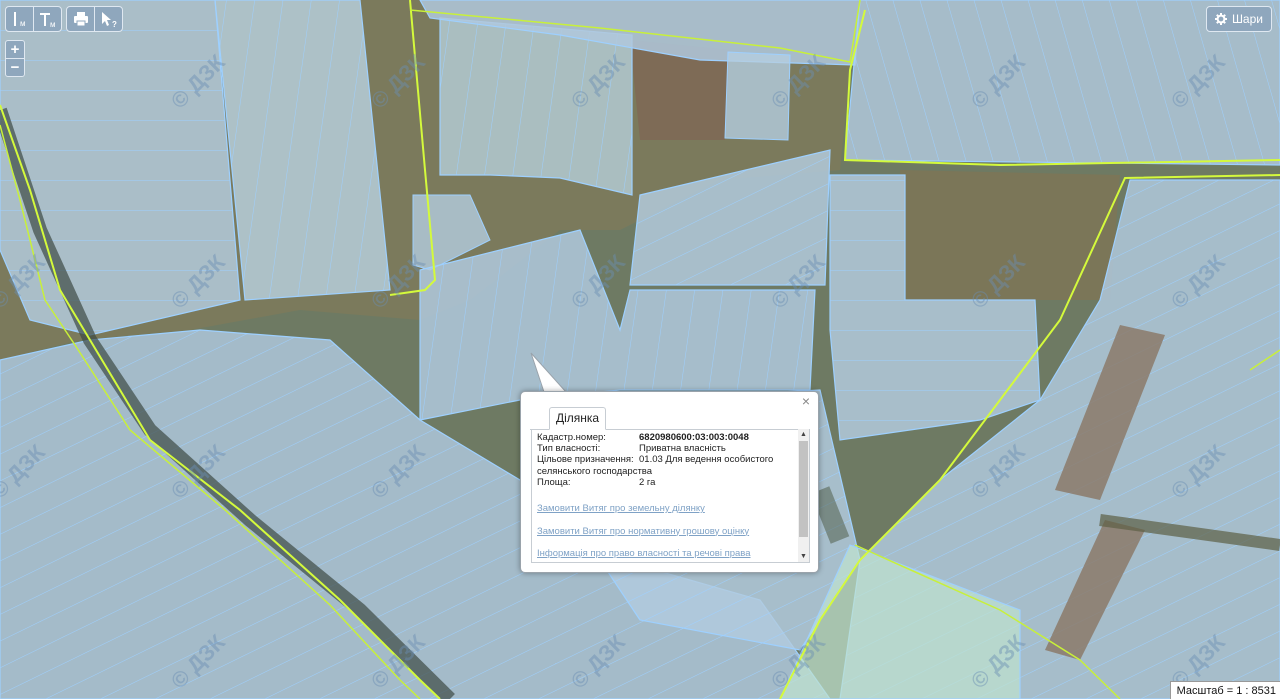 The height and width of the screenshot is (699, 1280). I want to click on pointer-help-icon: ?, so click(109, 20).